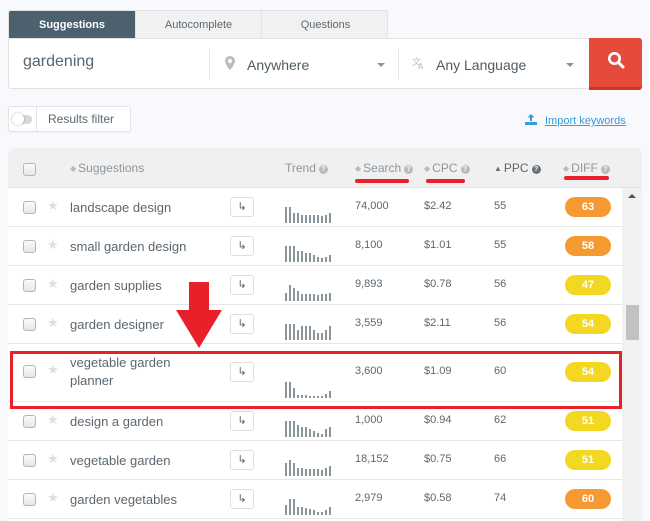  What do you see at coordinates (130, 286) in the screenshot?
I see `keyword-text: garden supplies` at bounding box center [130, 286].